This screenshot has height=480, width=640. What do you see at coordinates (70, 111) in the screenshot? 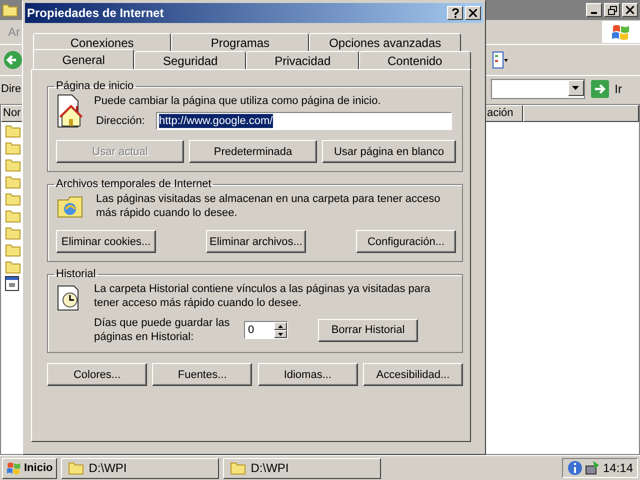
I see `house-page-icon` at bounding box center [70, 111].